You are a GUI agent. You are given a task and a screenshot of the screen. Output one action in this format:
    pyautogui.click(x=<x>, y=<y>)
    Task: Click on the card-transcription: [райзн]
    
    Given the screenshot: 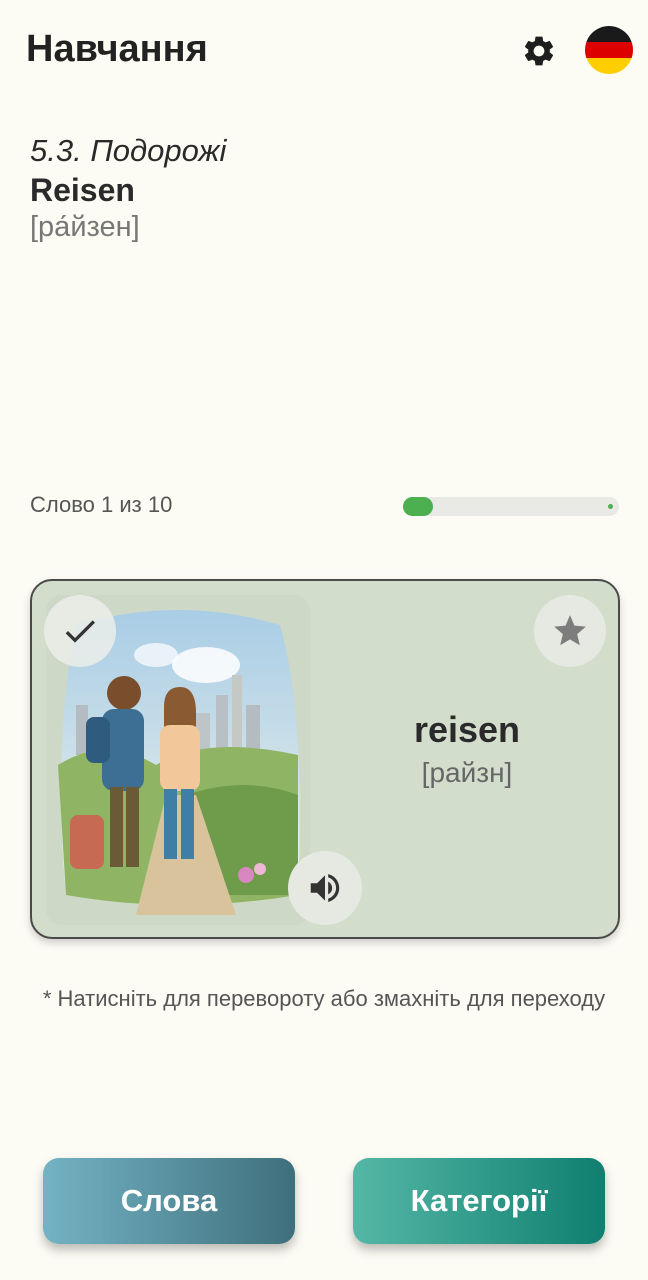 What is the action you would take?
    pyautogui.click(x=467, y=772)
    